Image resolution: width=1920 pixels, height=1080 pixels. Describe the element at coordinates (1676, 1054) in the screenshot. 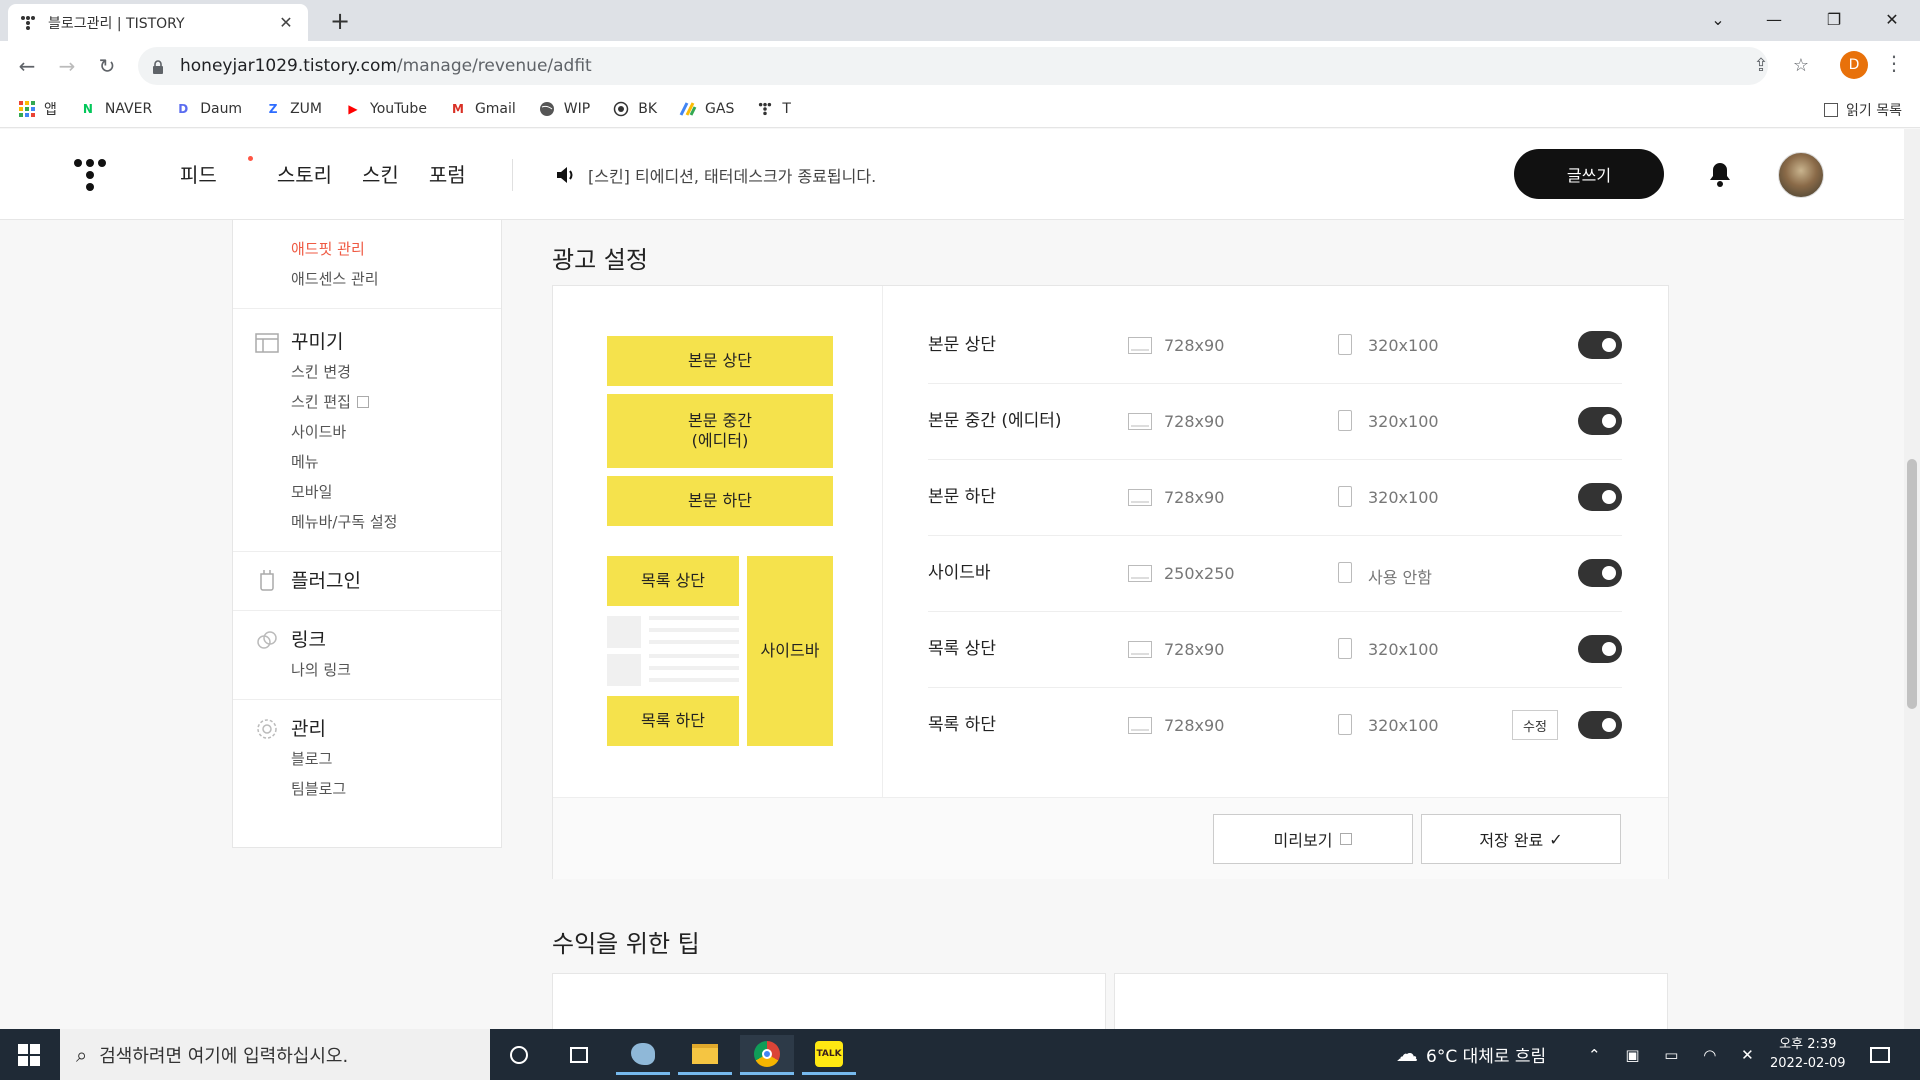

I see `system-tray-icons: ⌃ ▣ ▭ ◠ ✕` at that location.